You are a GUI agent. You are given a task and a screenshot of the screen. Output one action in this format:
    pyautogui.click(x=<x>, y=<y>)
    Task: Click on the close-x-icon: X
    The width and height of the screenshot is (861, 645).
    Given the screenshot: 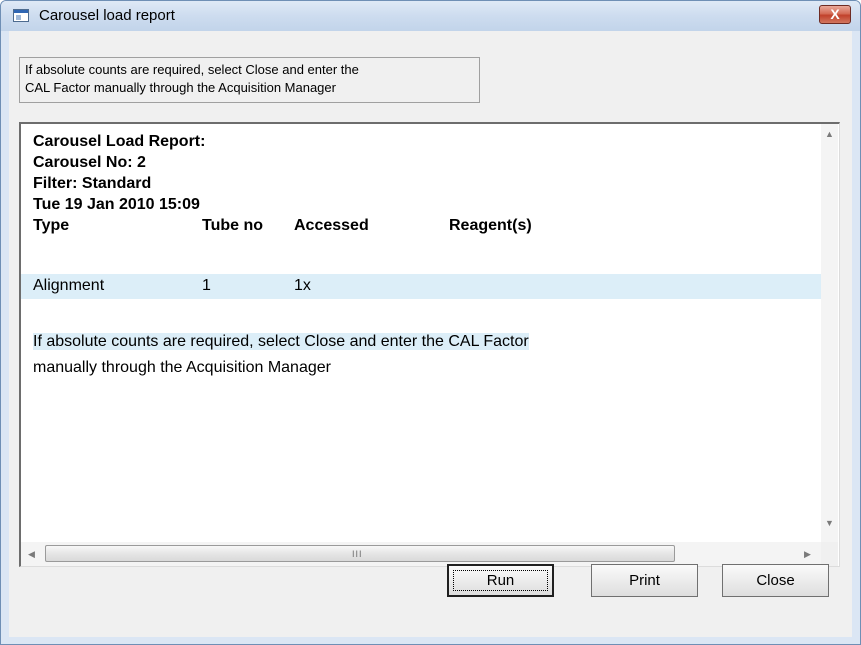 What is the action you would take?
    pyautogui.click(x=835, y=14)
    